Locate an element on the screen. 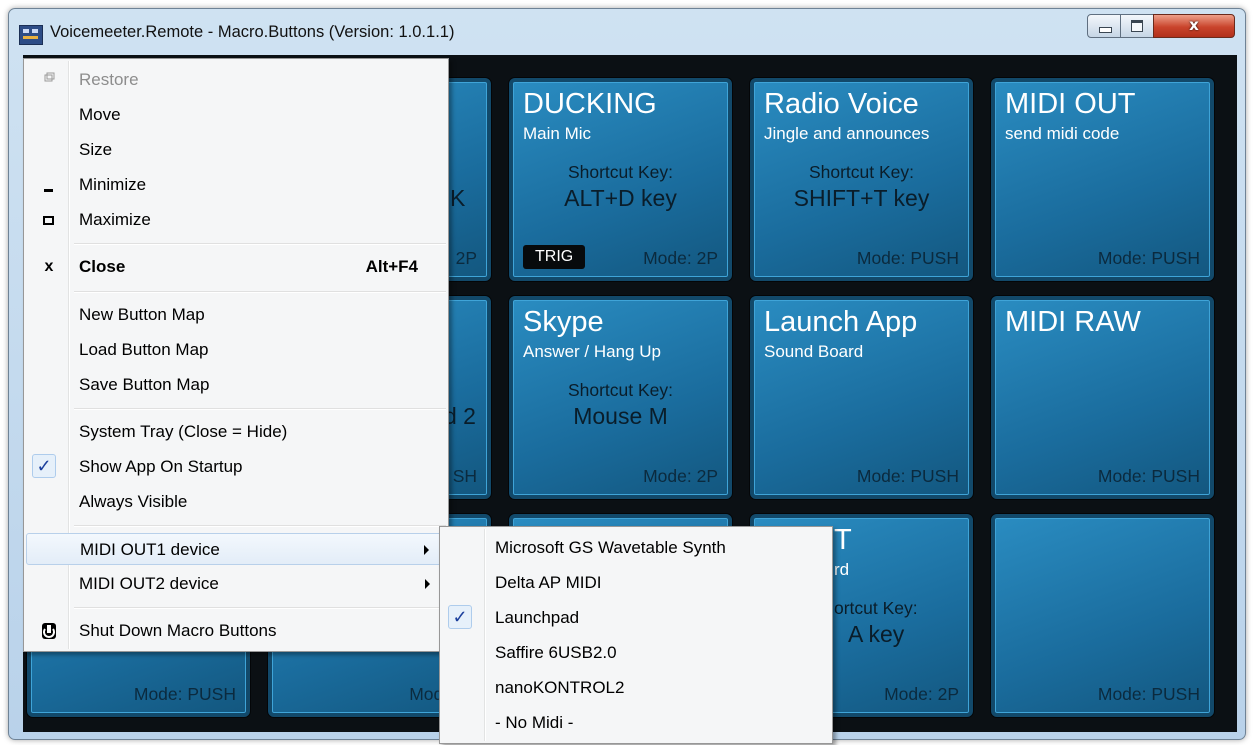 The image size is (1253, 745). maximize-button is located at coordinates (1137, 26).